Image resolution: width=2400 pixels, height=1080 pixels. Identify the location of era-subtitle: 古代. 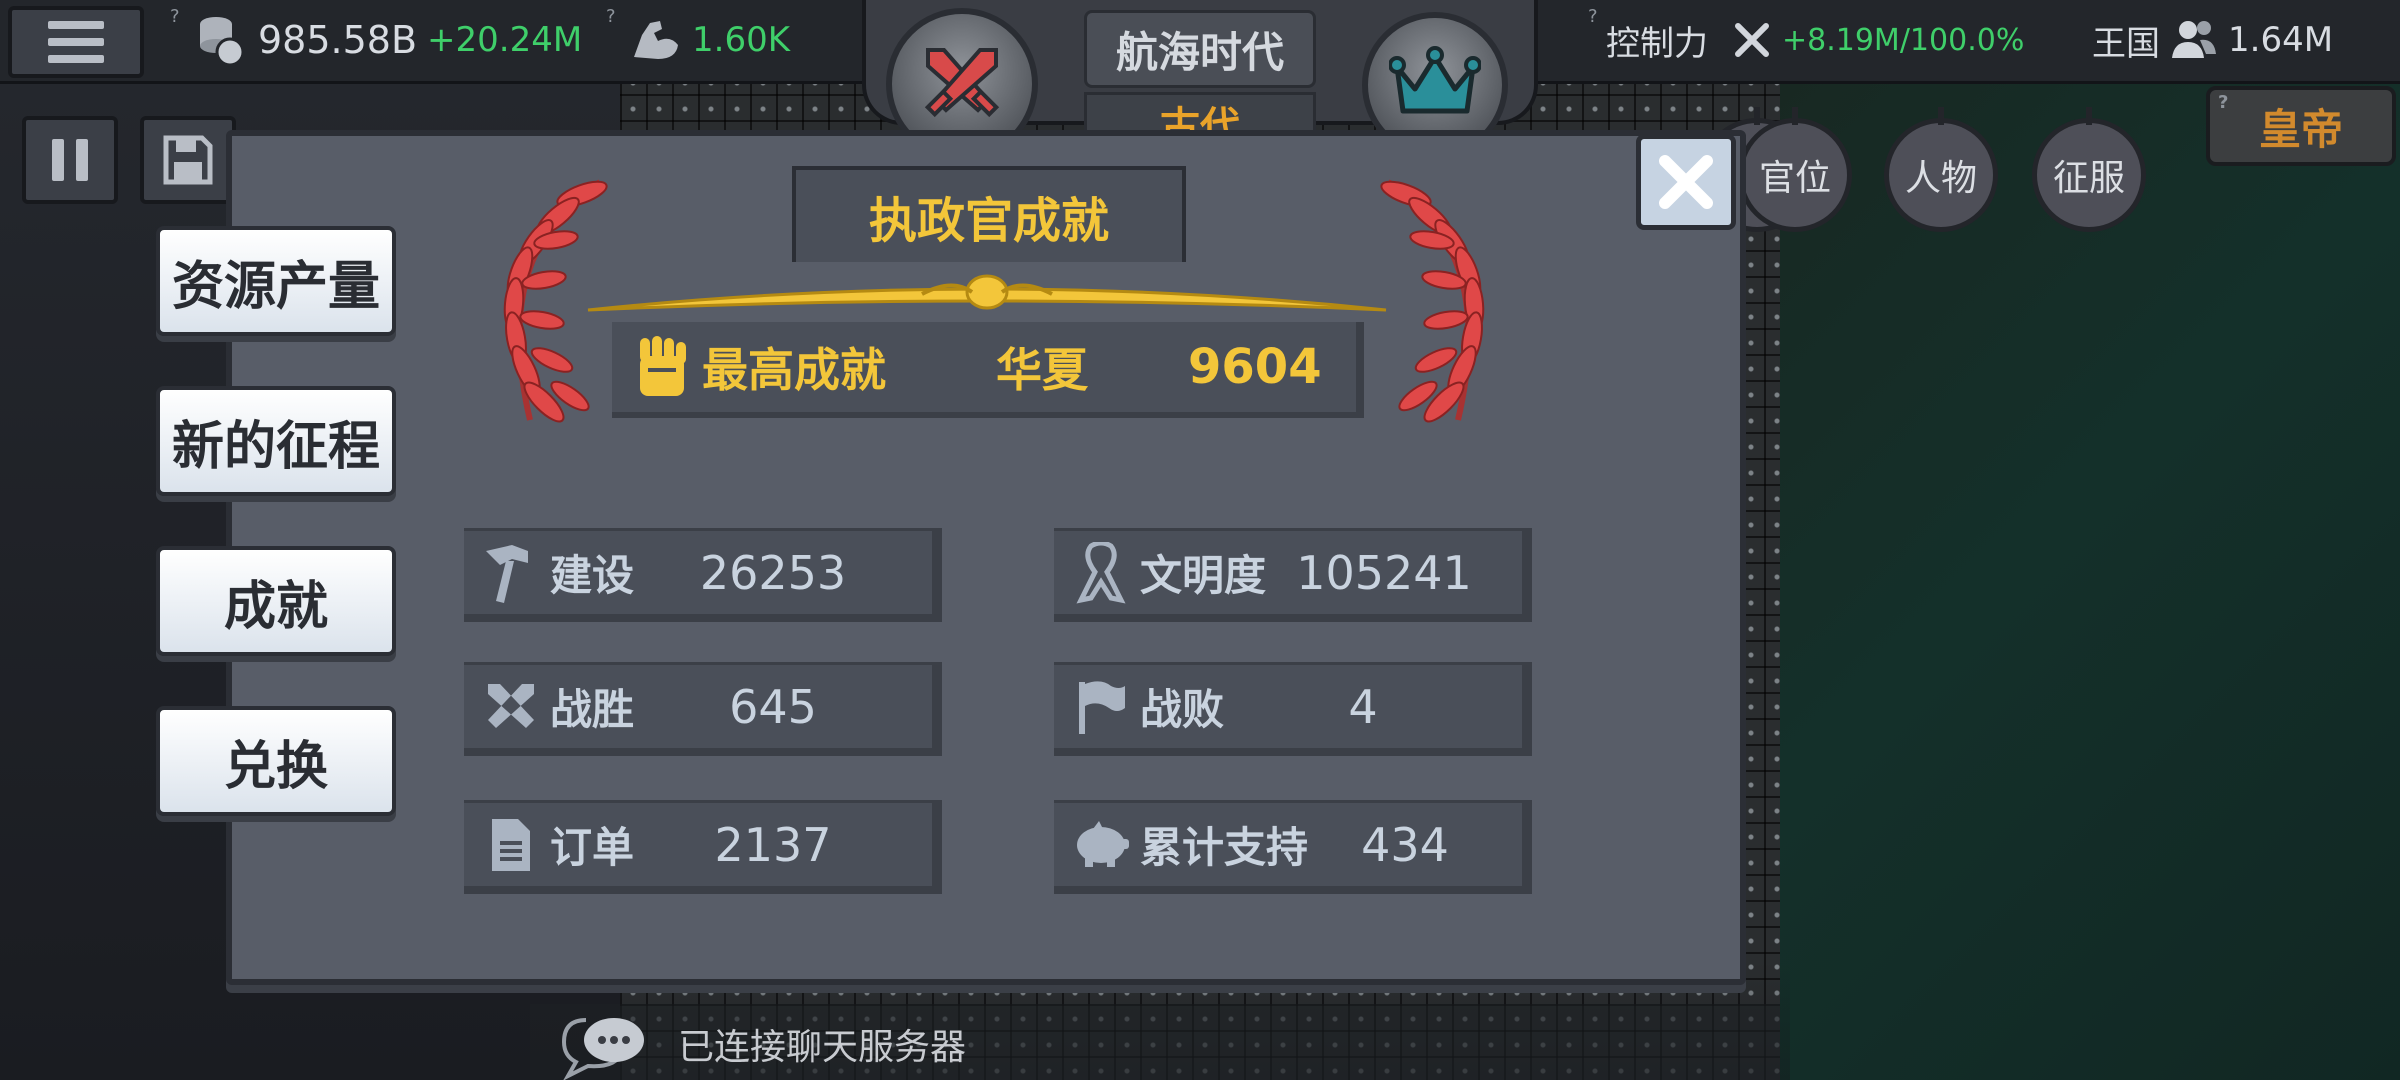
(1200, 112).